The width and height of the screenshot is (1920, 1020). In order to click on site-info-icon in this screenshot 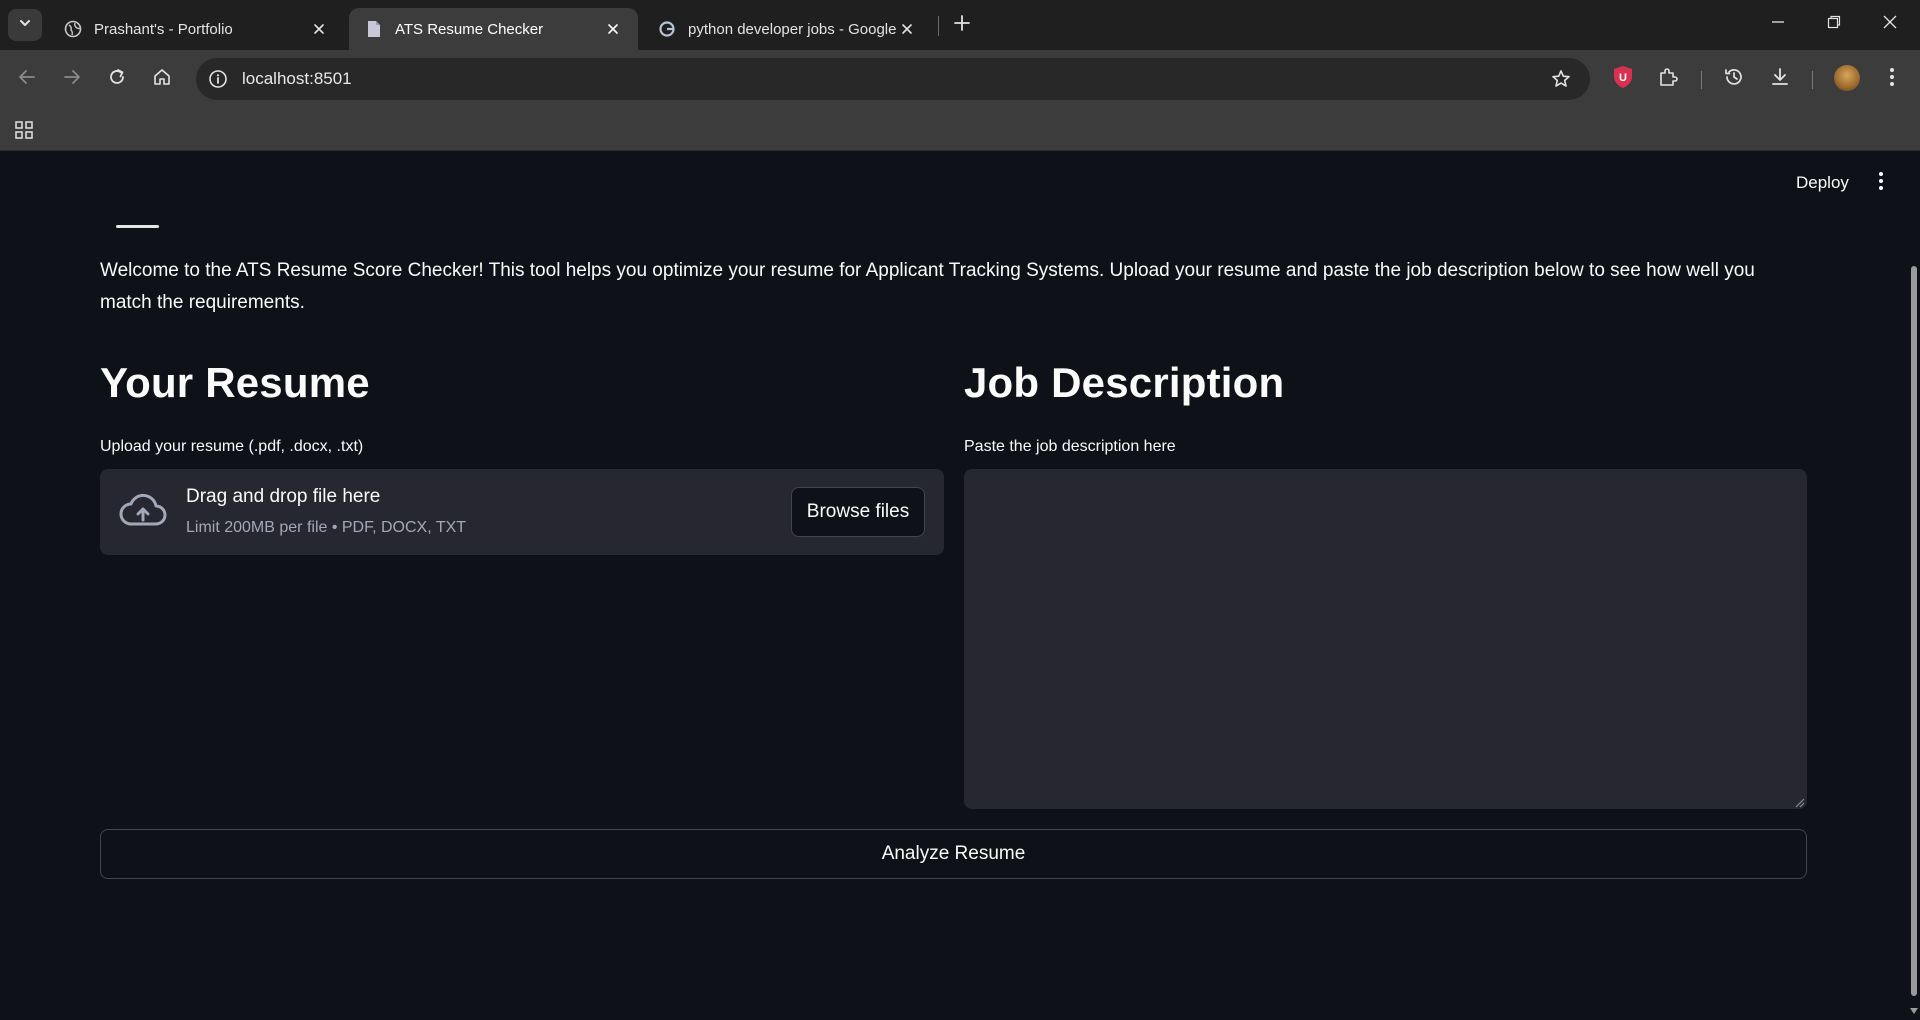, I will do `click(218, 79)`.